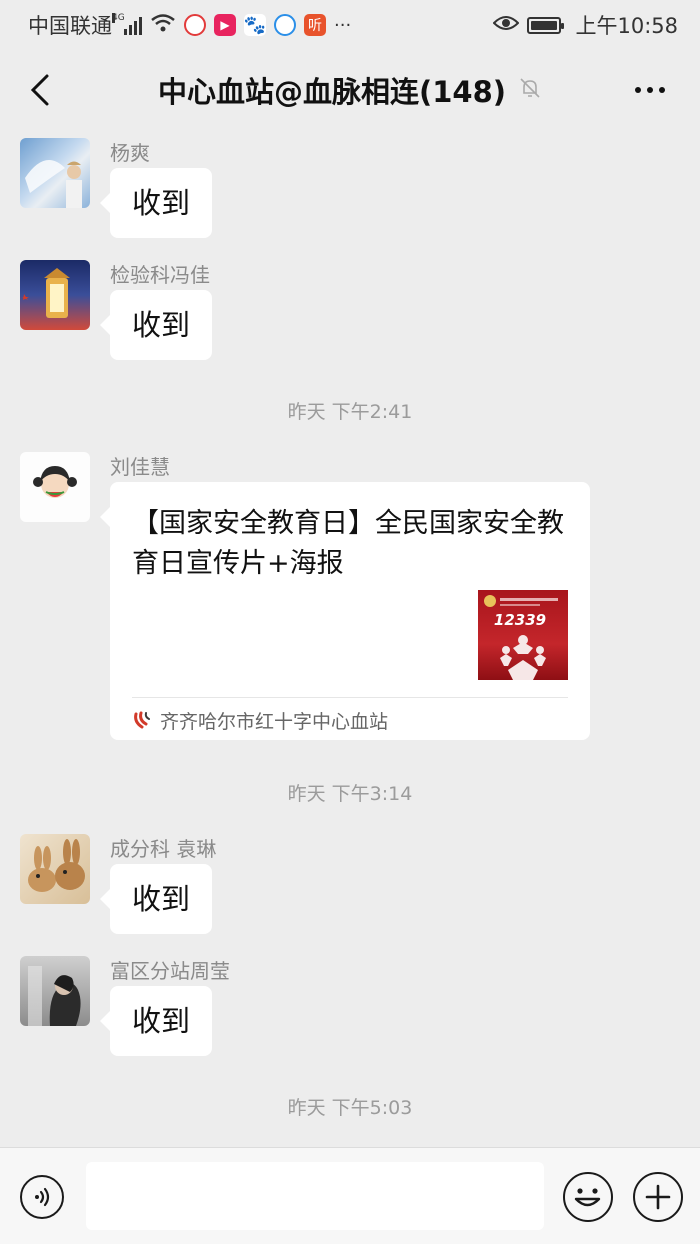 Image resolution: width=700 pixels, height=1244 pixels. What do you see at coordinates (350, 697) in the screenshot?
I see `card-divider` at bounding box center [350, 697].